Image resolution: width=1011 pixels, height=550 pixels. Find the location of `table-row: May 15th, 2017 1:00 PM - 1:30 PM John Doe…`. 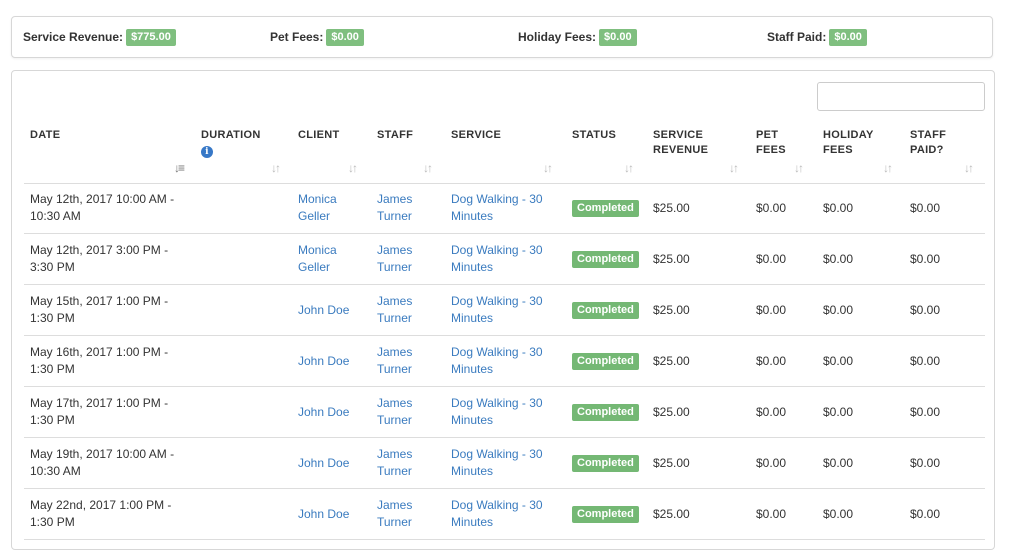

table-row: May 15th, 2017 1:00 PM - 1:30 PM John Doe… is located at coordinates (504, 310).